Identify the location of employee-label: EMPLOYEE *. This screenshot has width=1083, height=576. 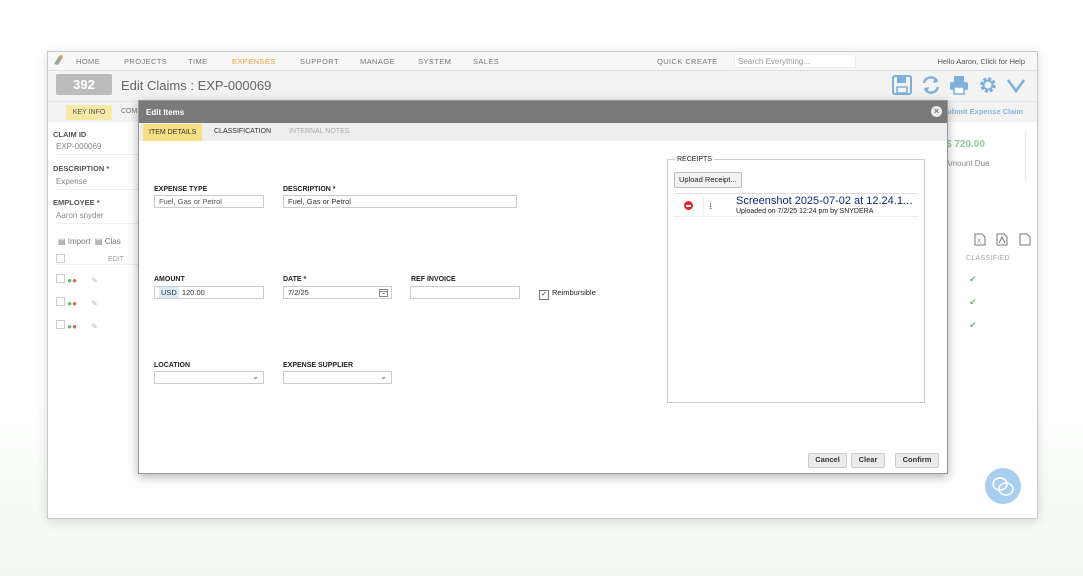
(76, 202).